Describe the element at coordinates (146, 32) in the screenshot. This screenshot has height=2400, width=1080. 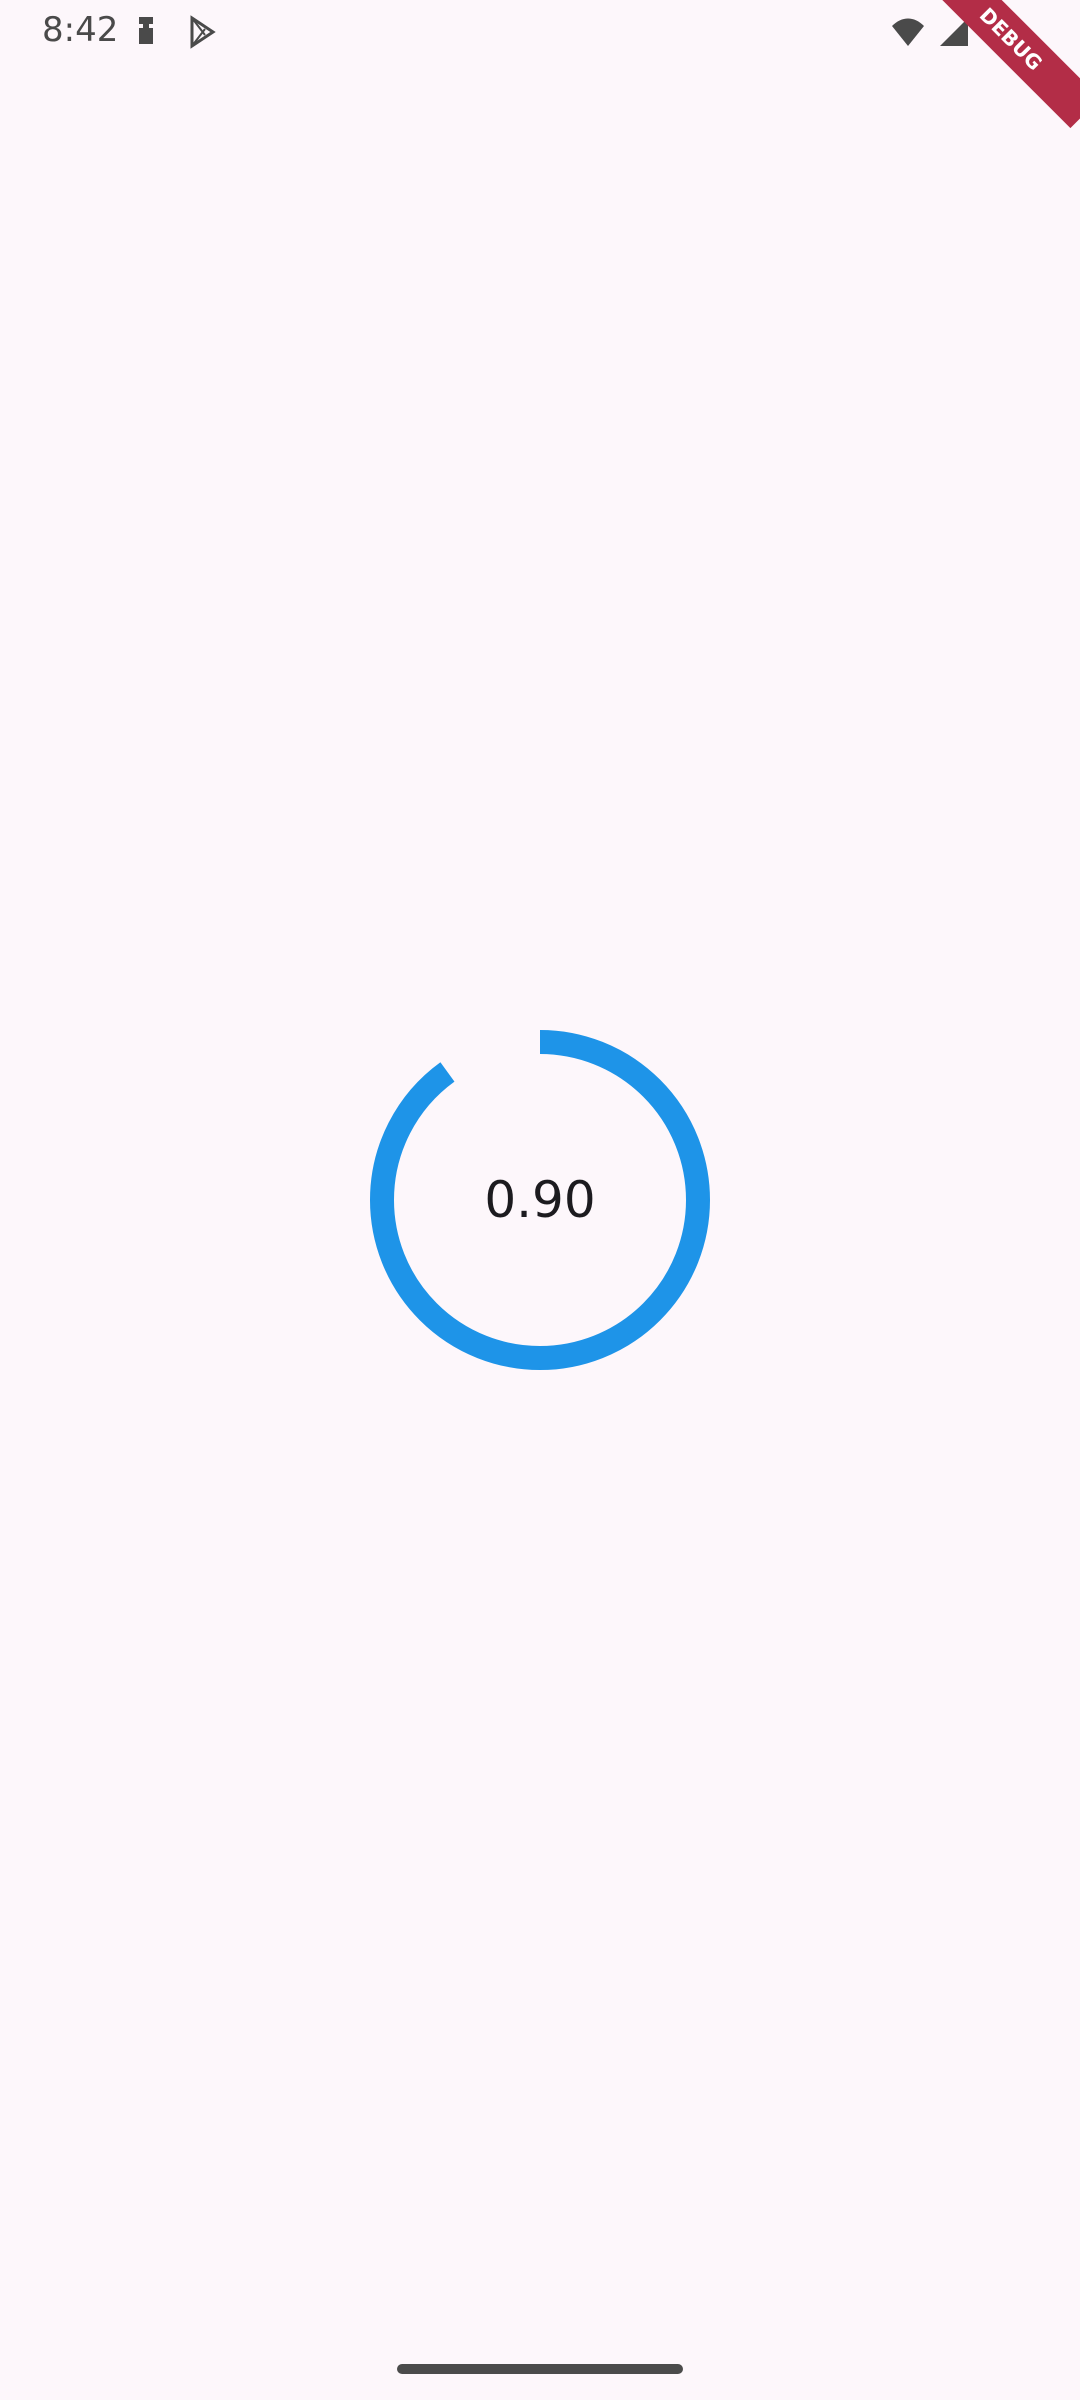
I see `wrench-icon` at that location.